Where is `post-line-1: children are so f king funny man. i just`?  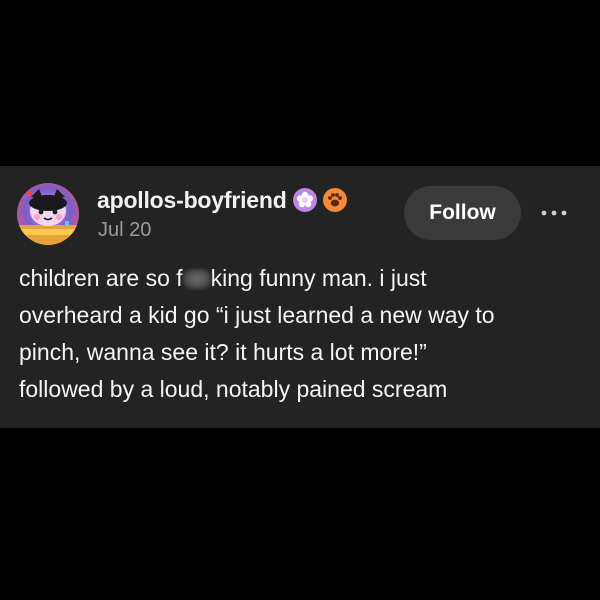 post-line-1: children are so f king funny man. i just is located at coordinates (304, 278).